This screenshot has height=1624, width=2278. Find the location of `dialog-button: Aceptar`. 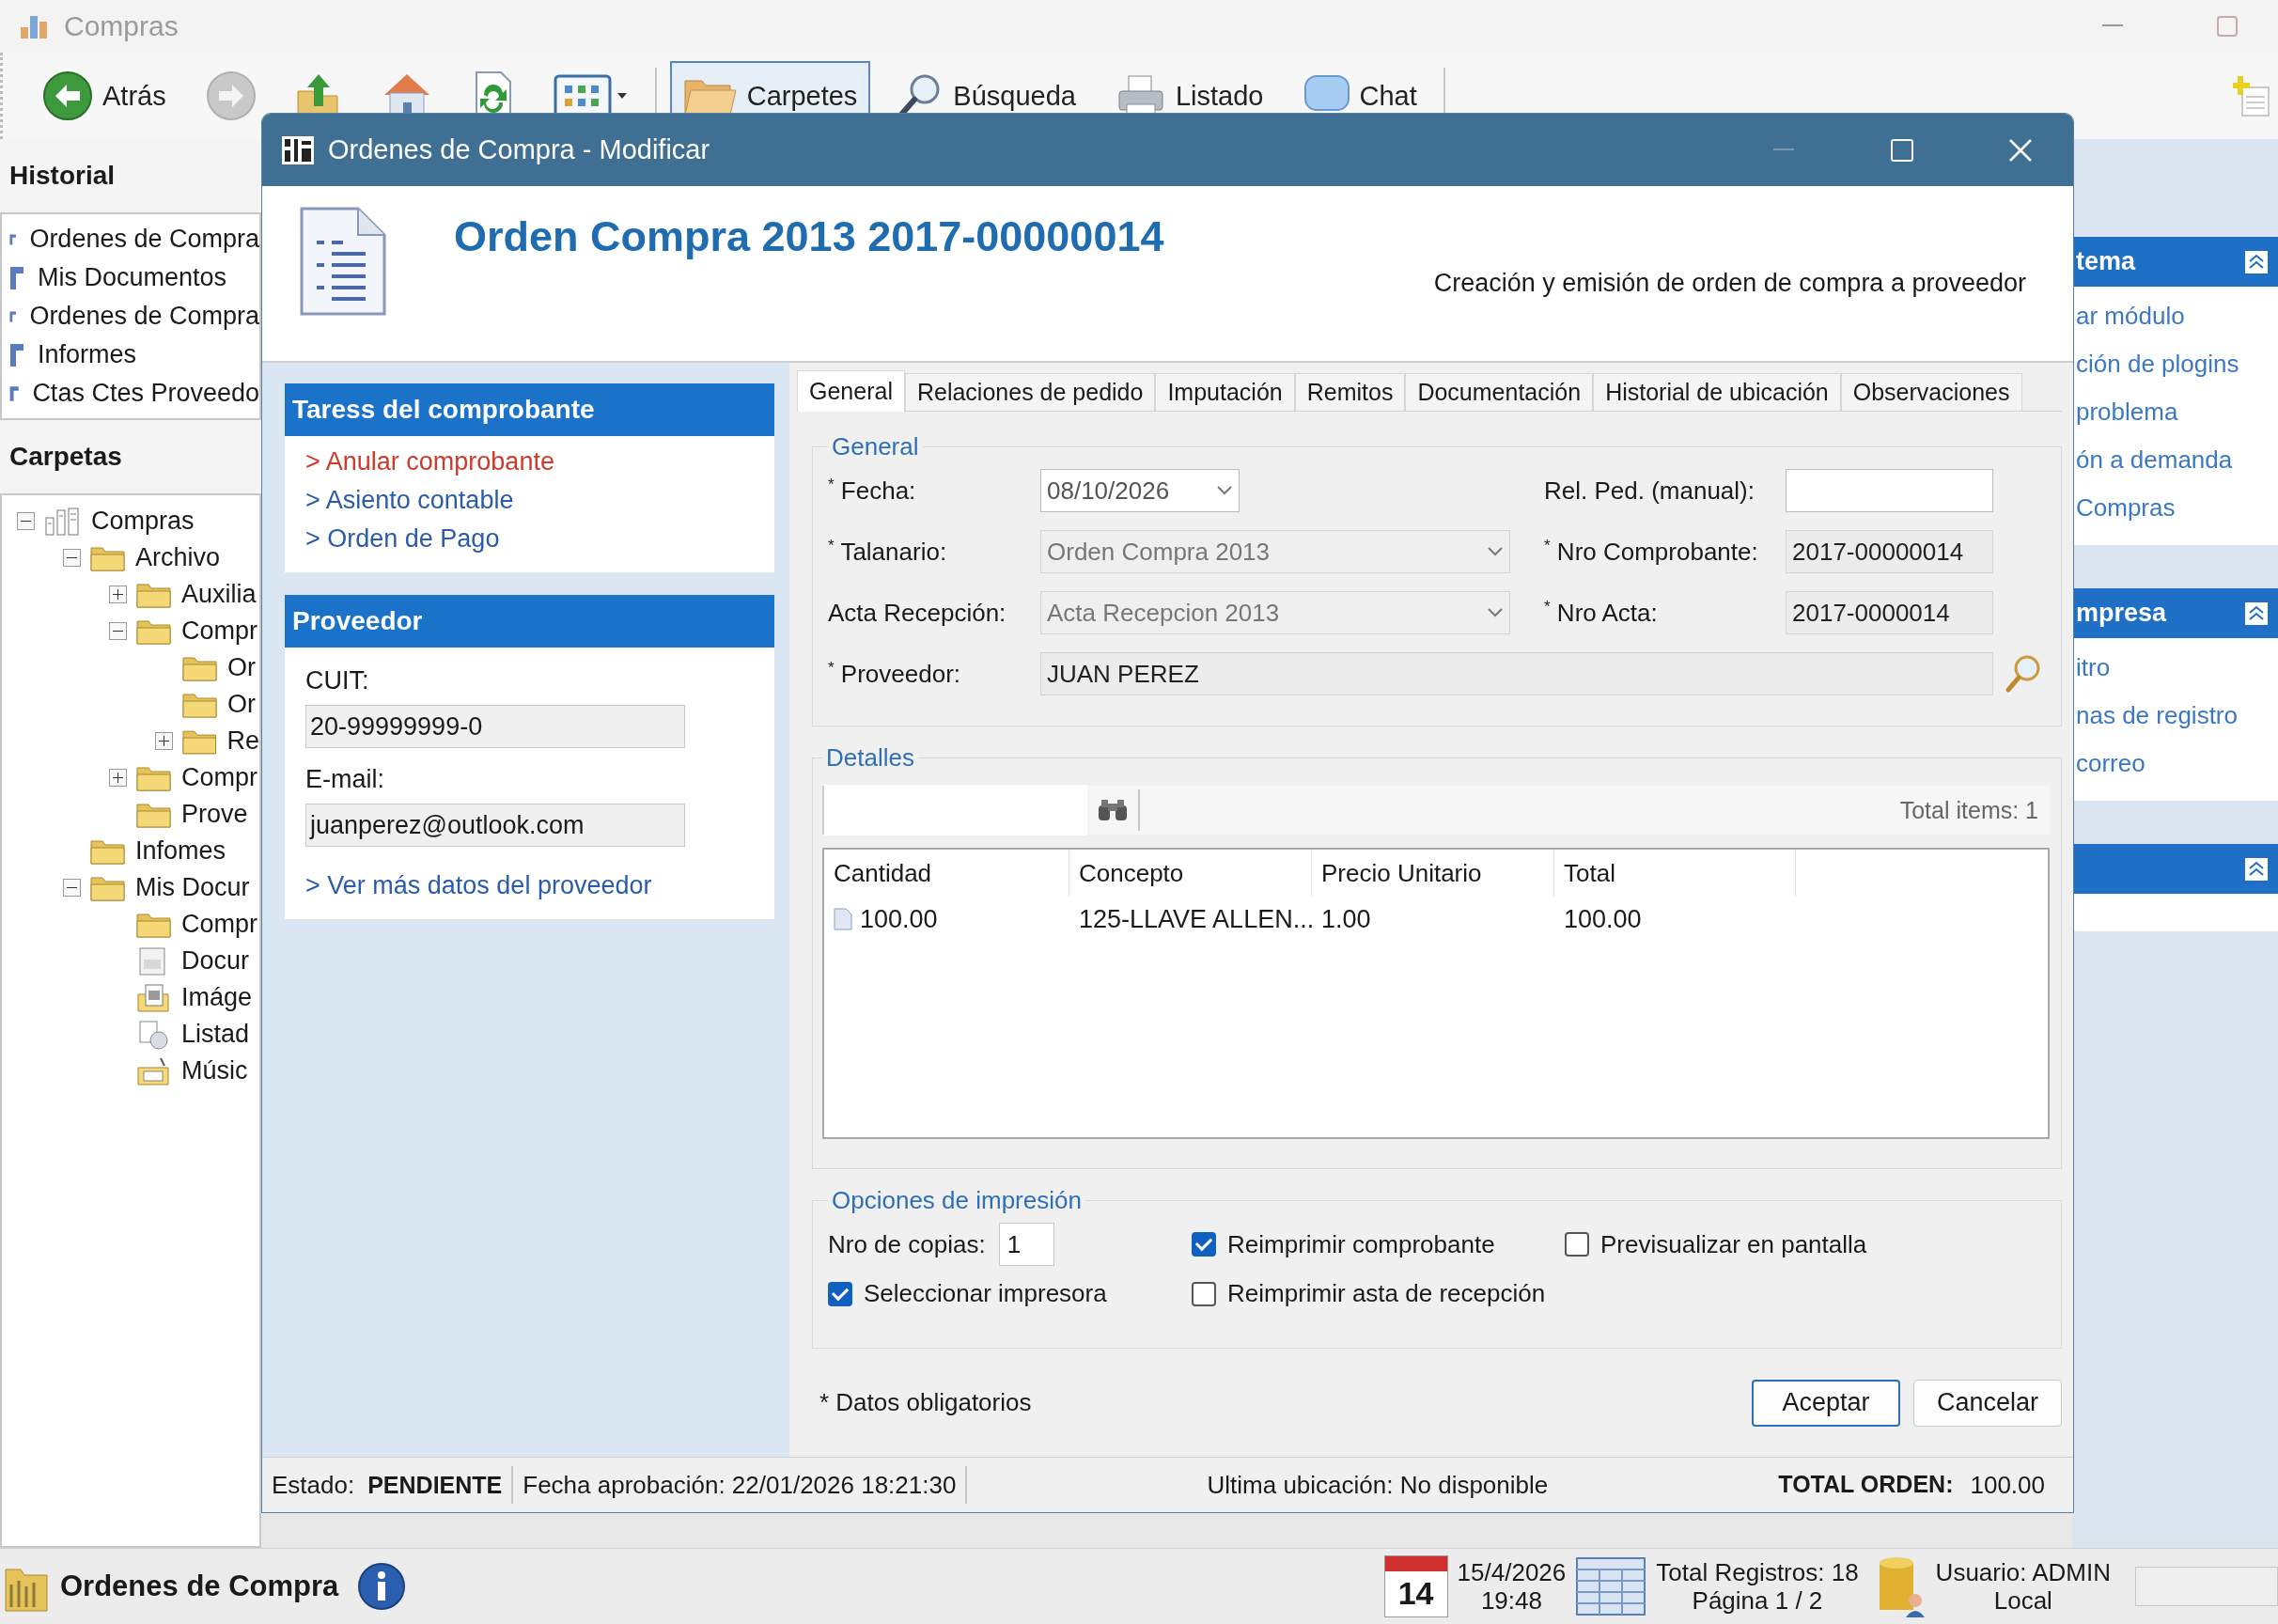

dialog-button: Aceptar is located at coordinates (1826, 1403).